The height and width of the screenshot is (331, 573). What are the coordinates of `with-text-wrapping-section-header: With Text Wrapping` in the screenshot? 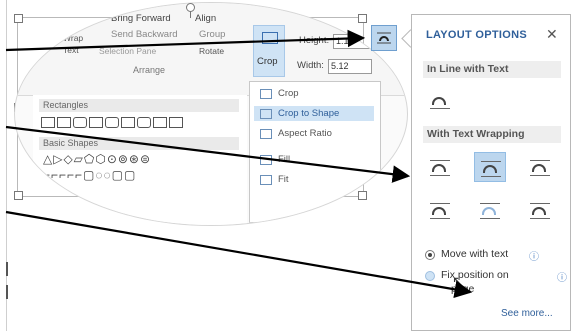 It's located at (492, 134).